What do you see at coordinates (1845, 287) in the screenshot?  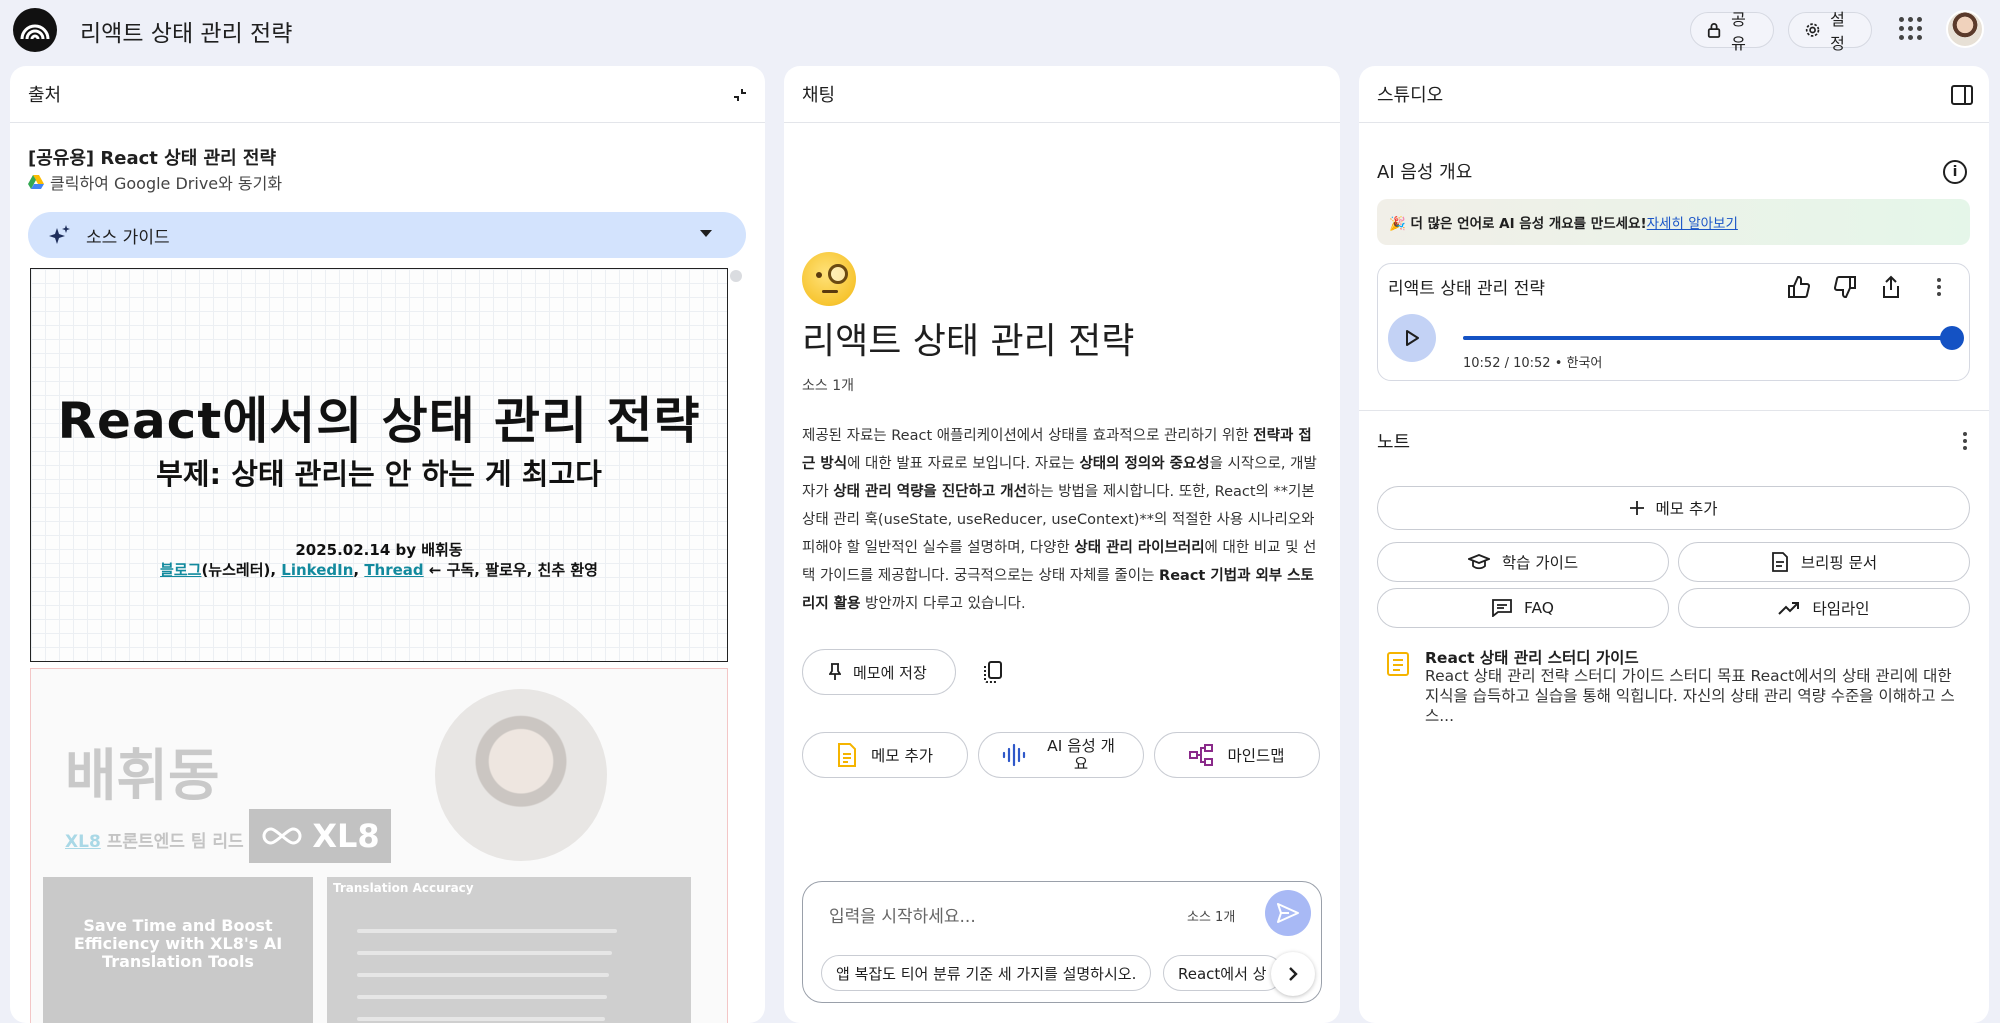 I see `thumbs-down-icon` at bounding box center [1845, 287].